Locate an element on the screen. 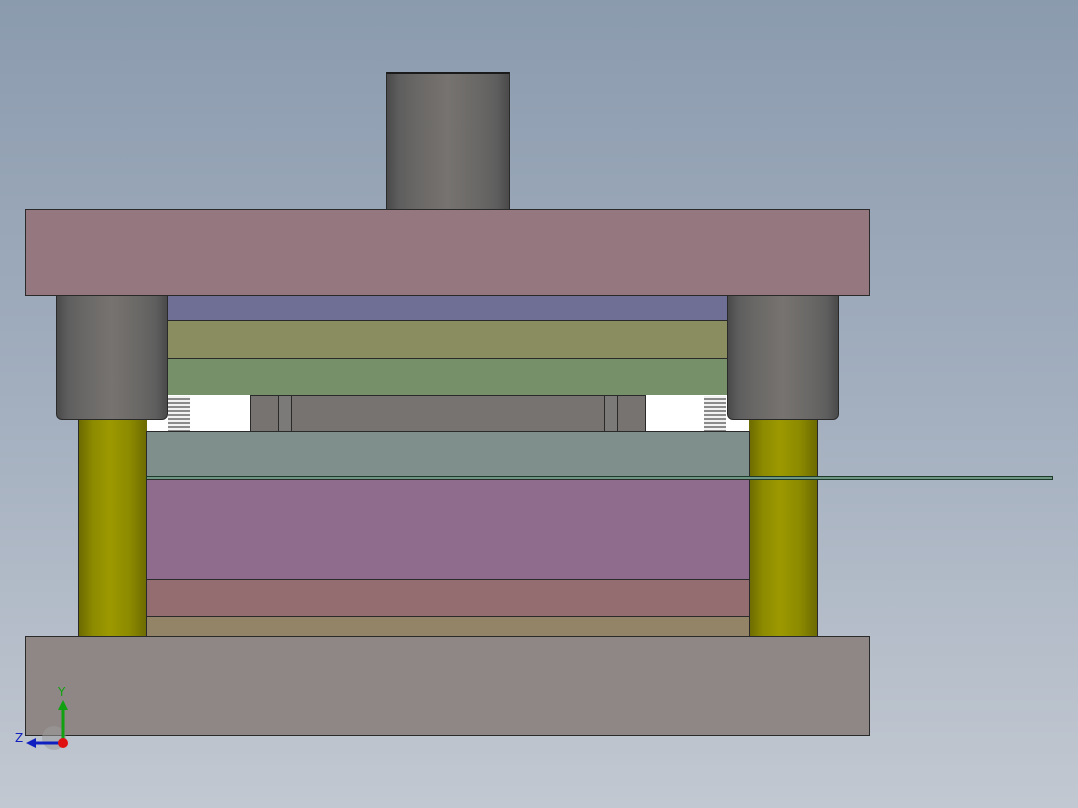  punch-insert-right is located at coordinates (611, 413).